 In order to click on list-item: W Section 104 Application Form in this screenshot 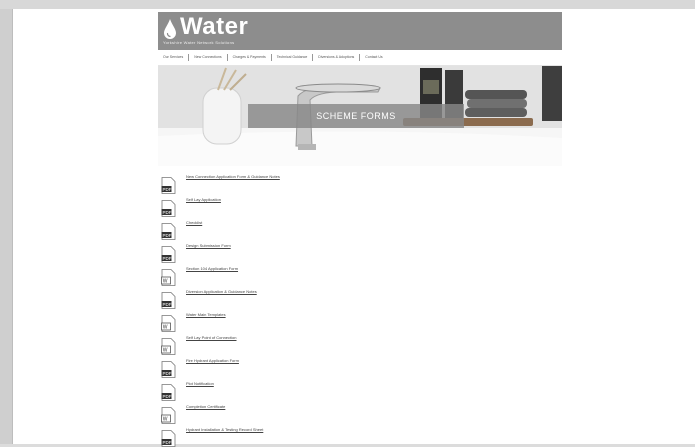, I will do `click(360, 274)`.